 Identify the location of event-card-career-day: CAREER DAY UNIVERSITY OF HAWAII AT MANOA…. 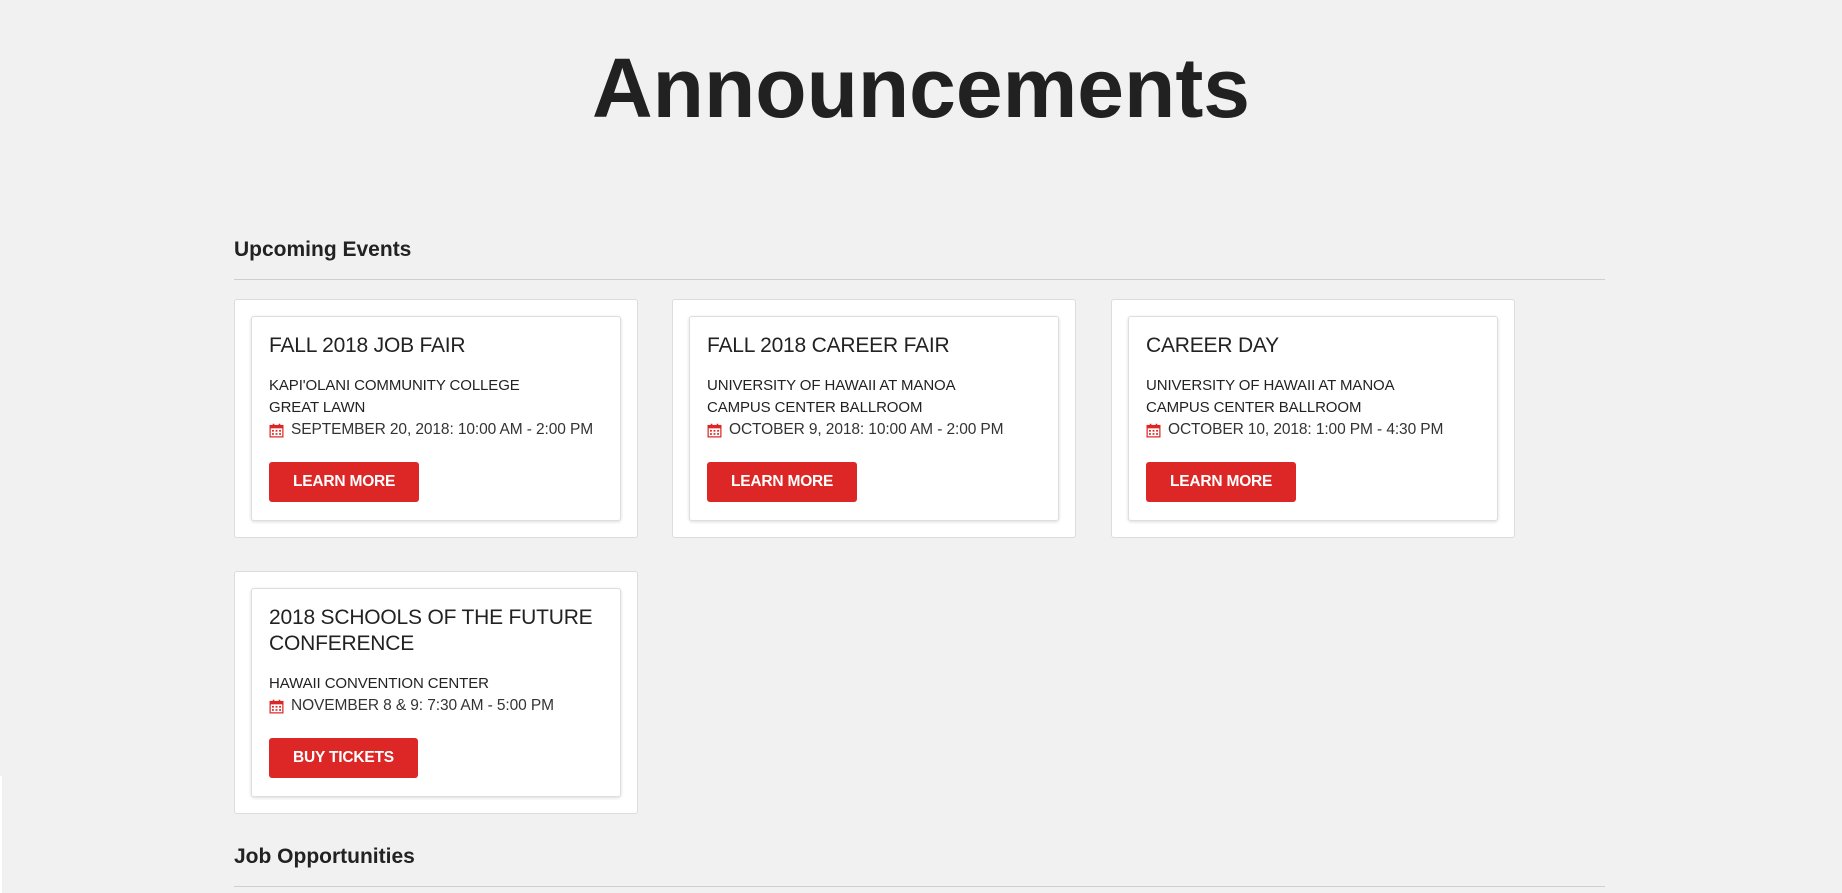
(1313, 418).